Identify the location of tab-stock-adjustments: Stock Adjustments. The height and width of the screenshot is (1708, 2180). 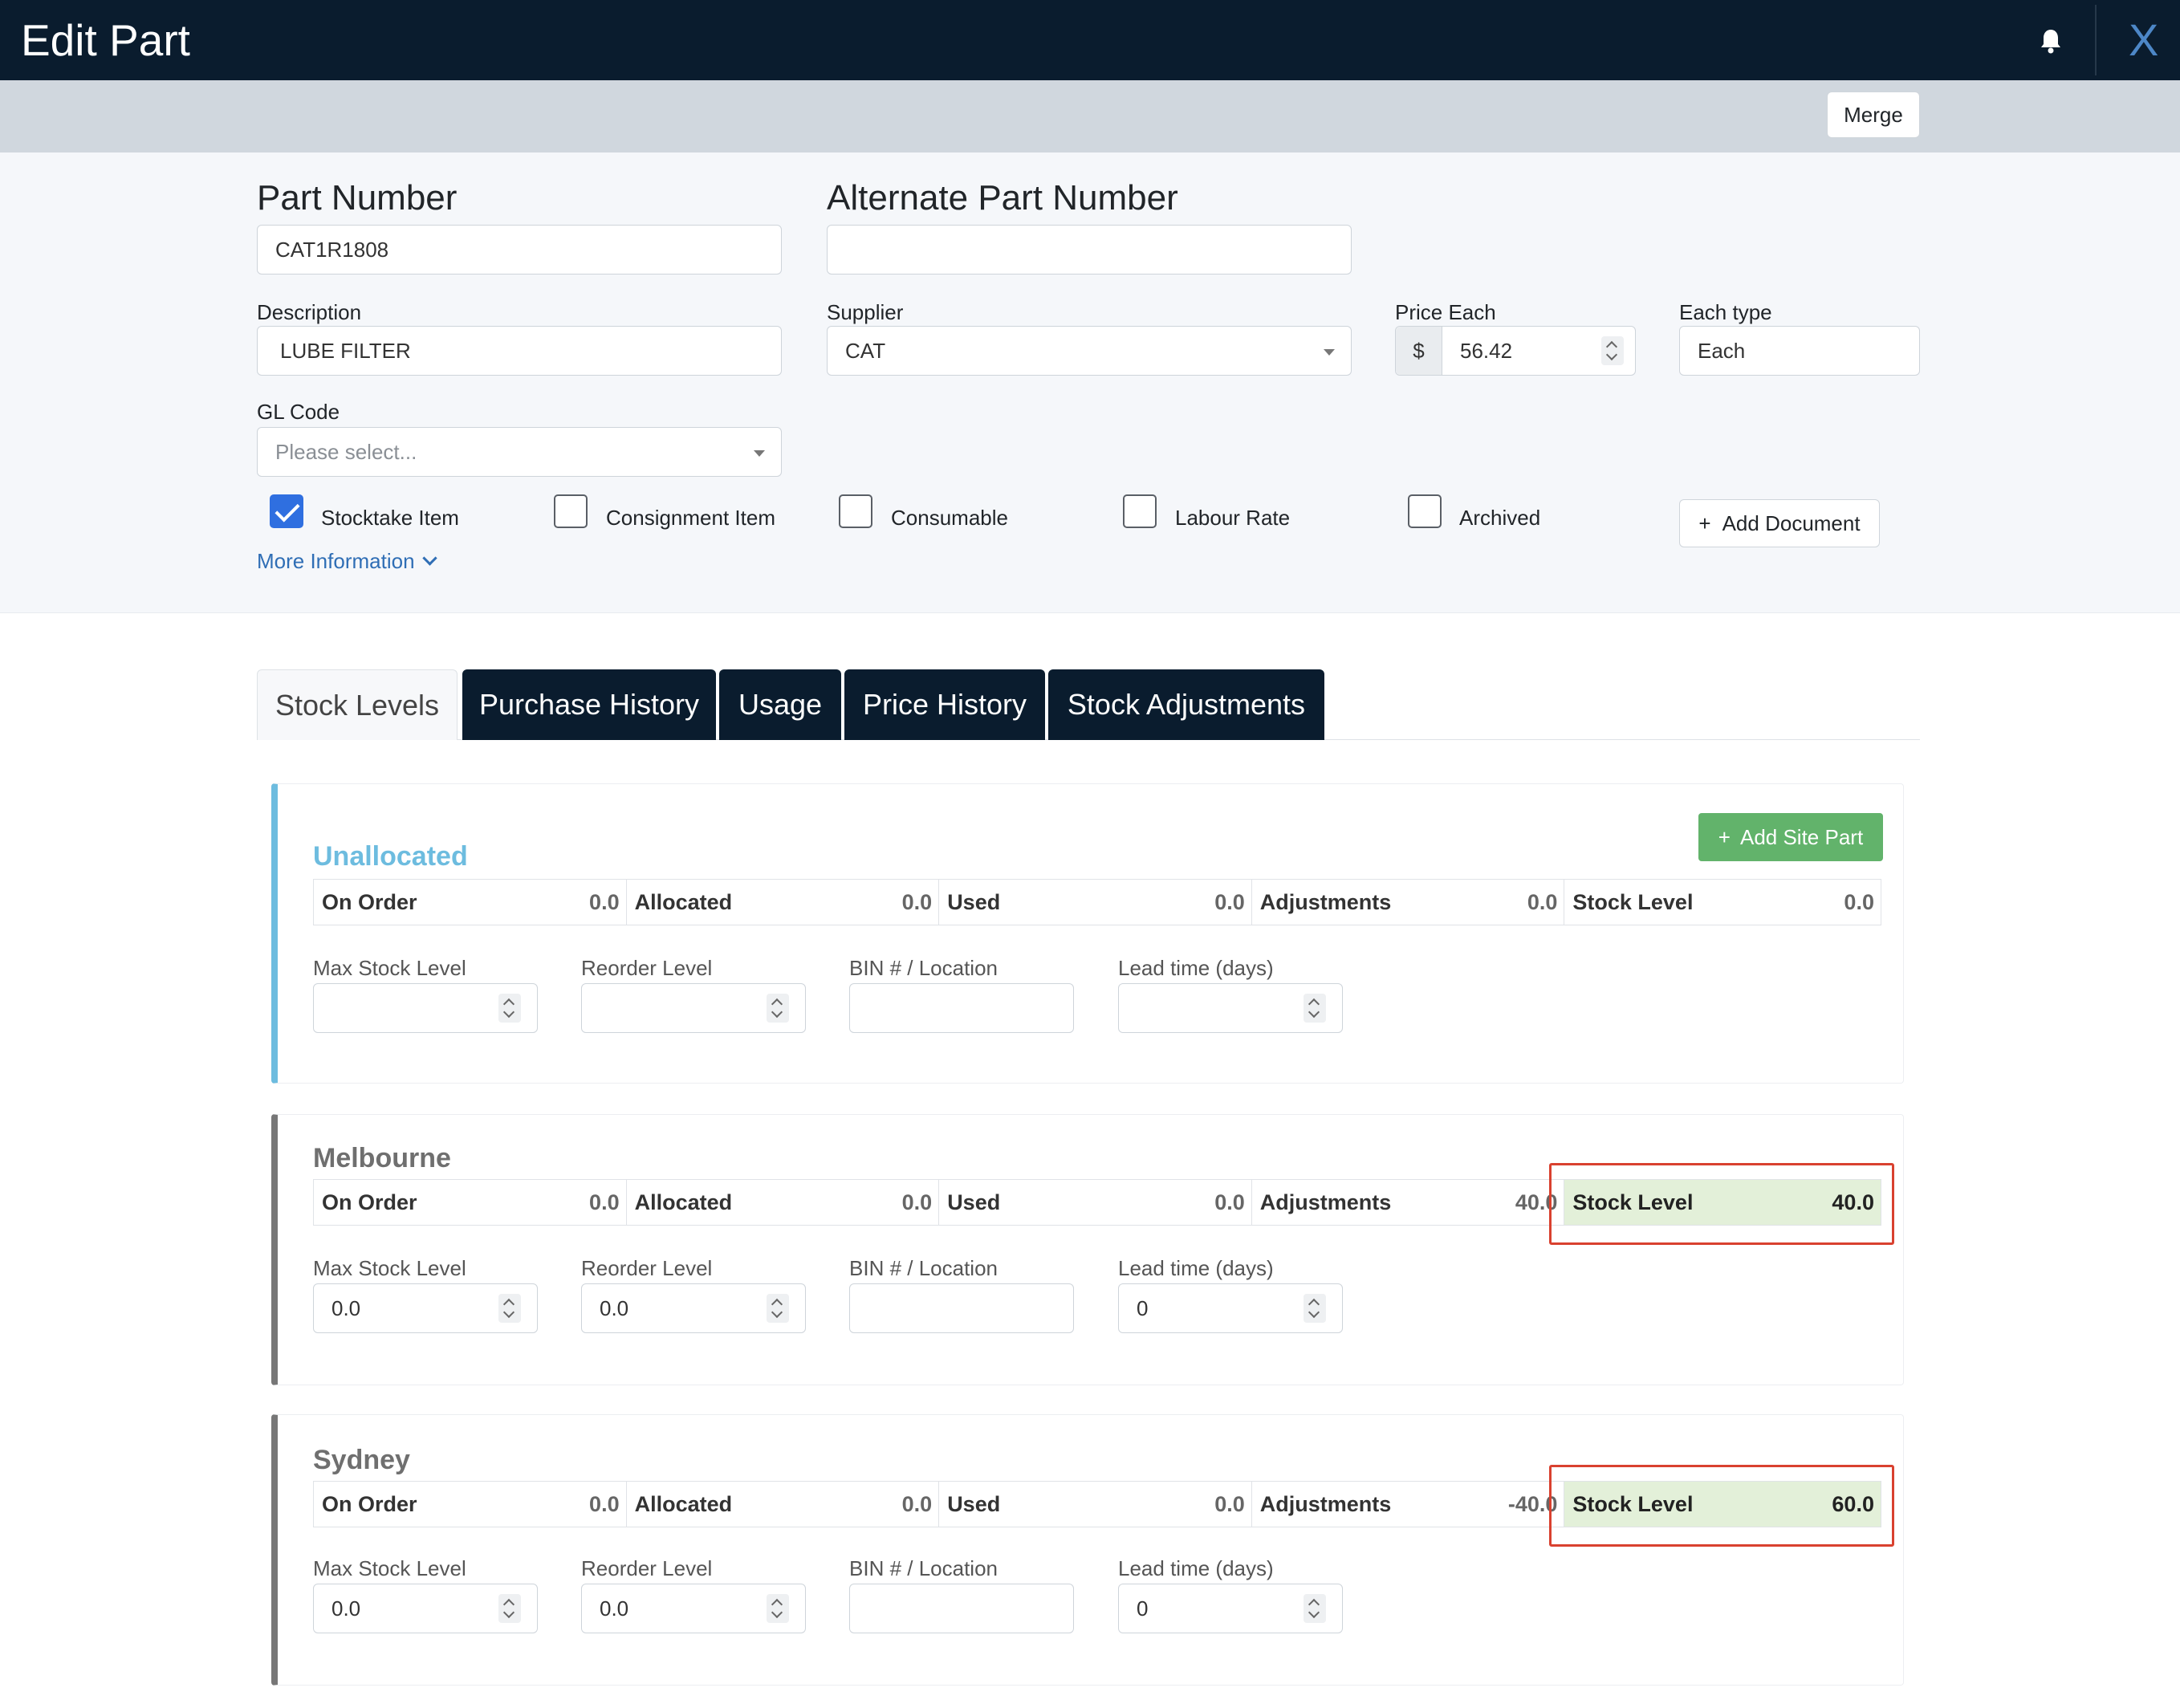
(1186, 705).